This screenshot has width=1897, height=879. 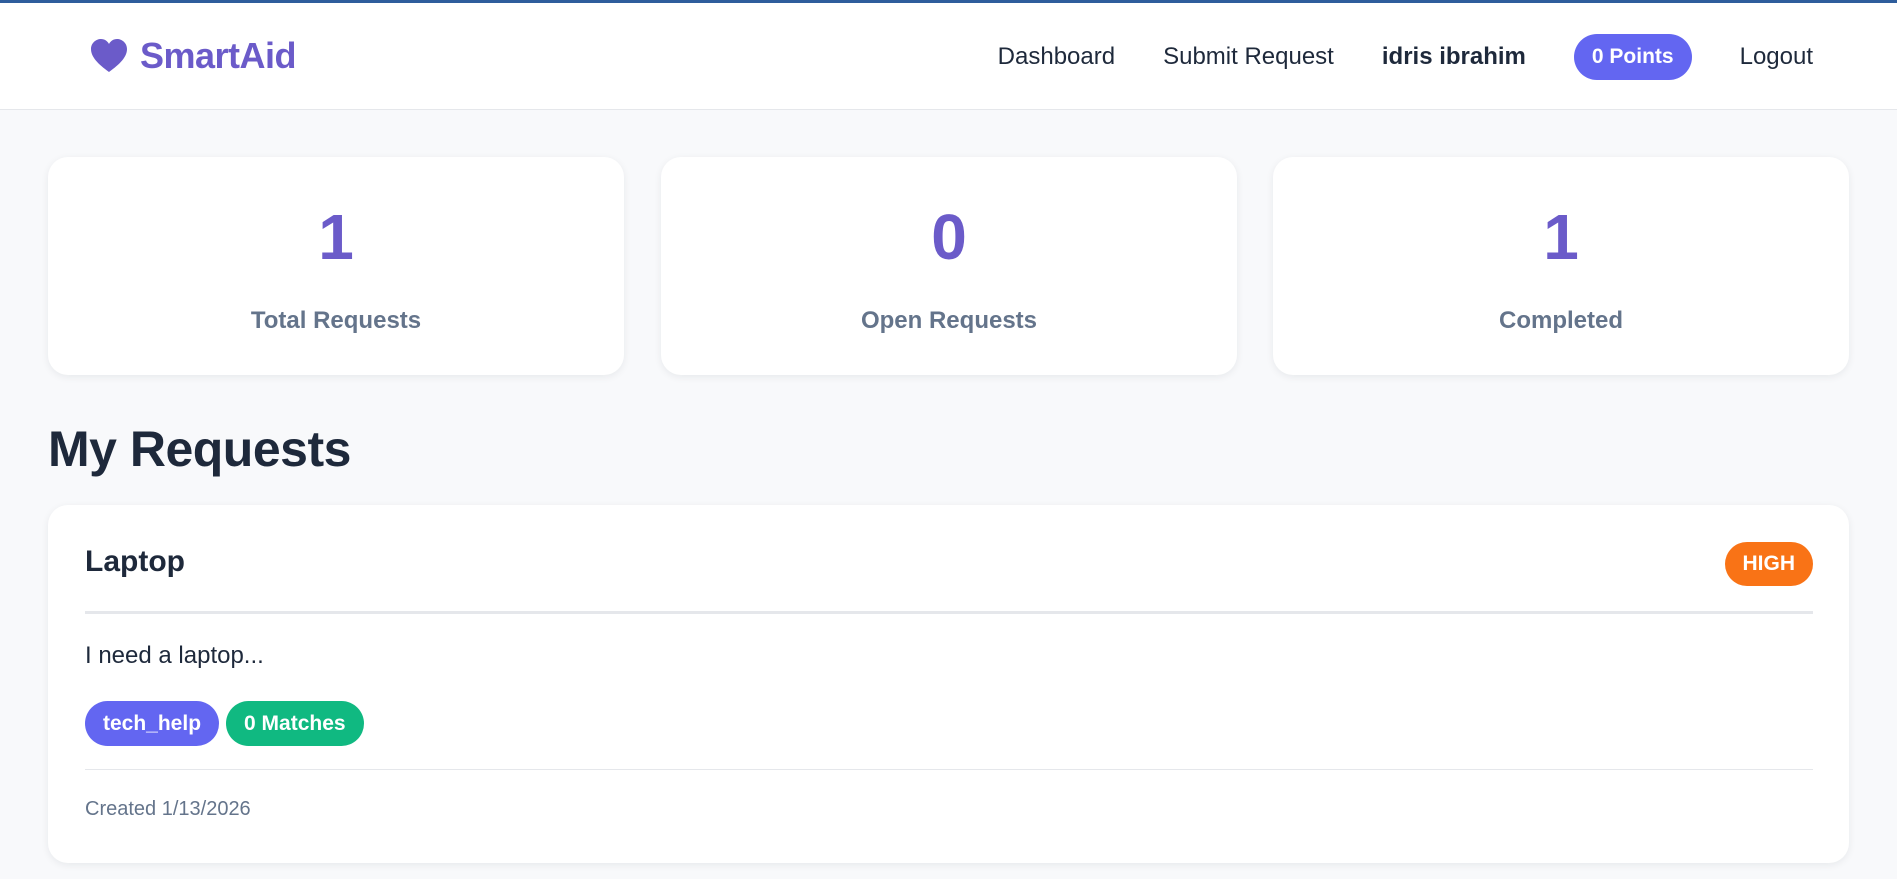 I want to click on card-divider, so click(x=949, y=612).